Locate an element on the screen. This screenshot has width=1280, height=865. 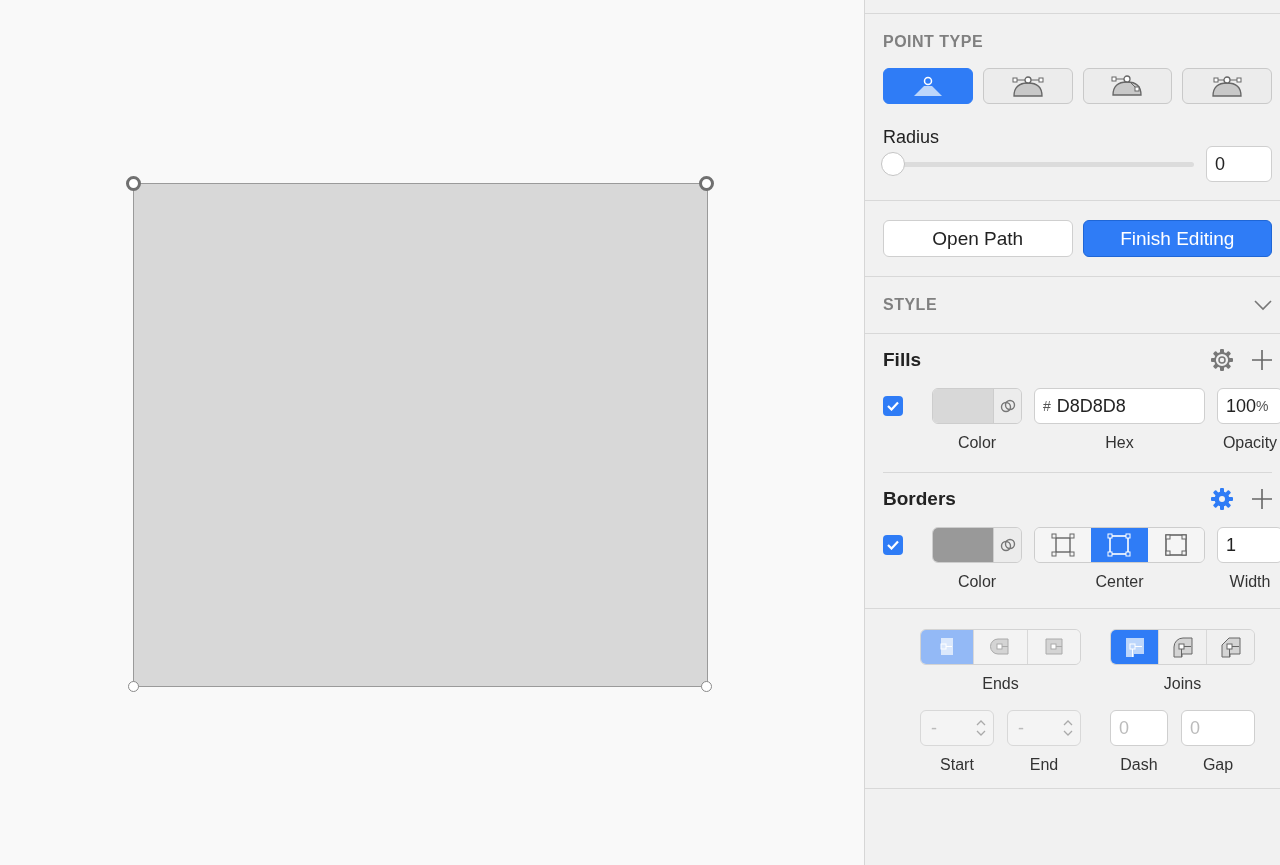
round-join-icon is located at coordinates (1182, 647).